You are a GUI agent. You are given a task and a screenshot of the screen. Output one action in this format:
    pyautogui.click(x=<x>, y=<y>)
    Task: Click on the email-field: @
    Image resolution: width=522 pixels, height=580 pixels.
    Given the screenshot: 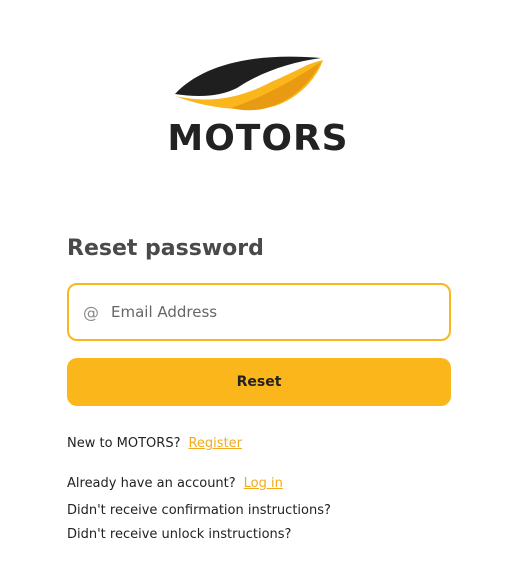 What is the action you would take?
    pyautogui.click(x=259, y=312)
    